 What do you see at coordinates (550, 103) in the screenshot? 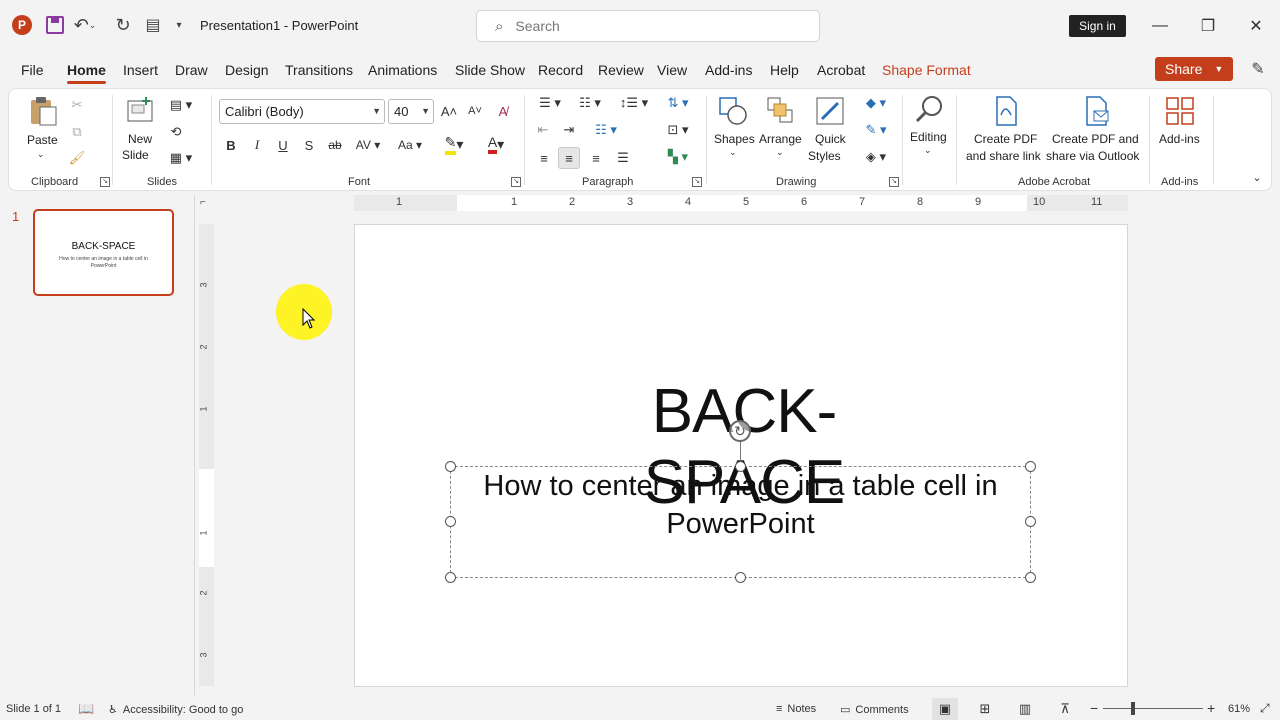
I see `bullets-icon: ☰ ▾` at bounding box center [550, 103].